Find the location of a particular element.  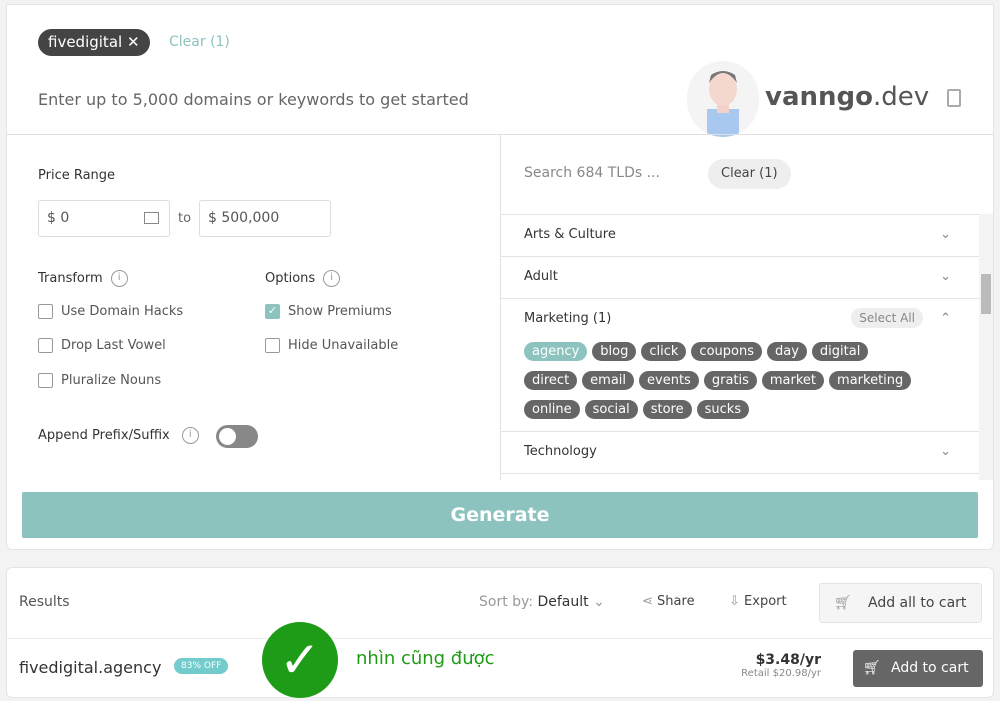

tld-tag-sucks: sucks is located at coordinates (723, 409).